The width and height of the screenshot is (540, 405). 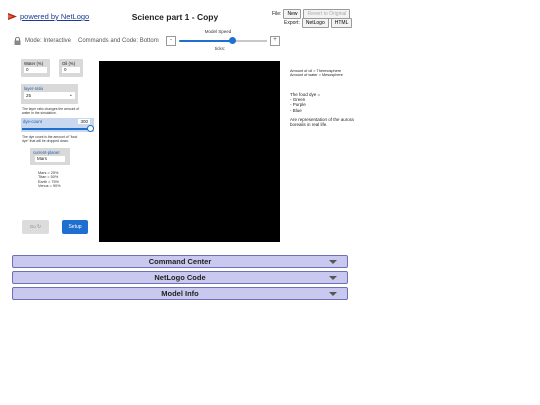 I want to click on export-label: Export:, so click(x=292, y=23).